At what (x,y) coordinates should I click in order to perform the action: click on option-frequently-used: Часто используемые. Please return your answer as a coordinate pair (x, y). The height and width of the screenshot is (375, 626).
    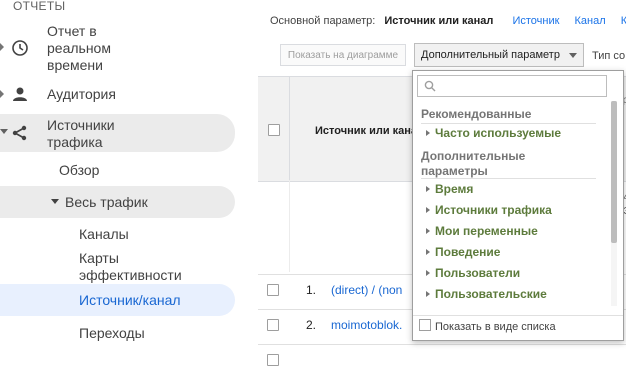
    Looking at the image, I should click on (493, 133).